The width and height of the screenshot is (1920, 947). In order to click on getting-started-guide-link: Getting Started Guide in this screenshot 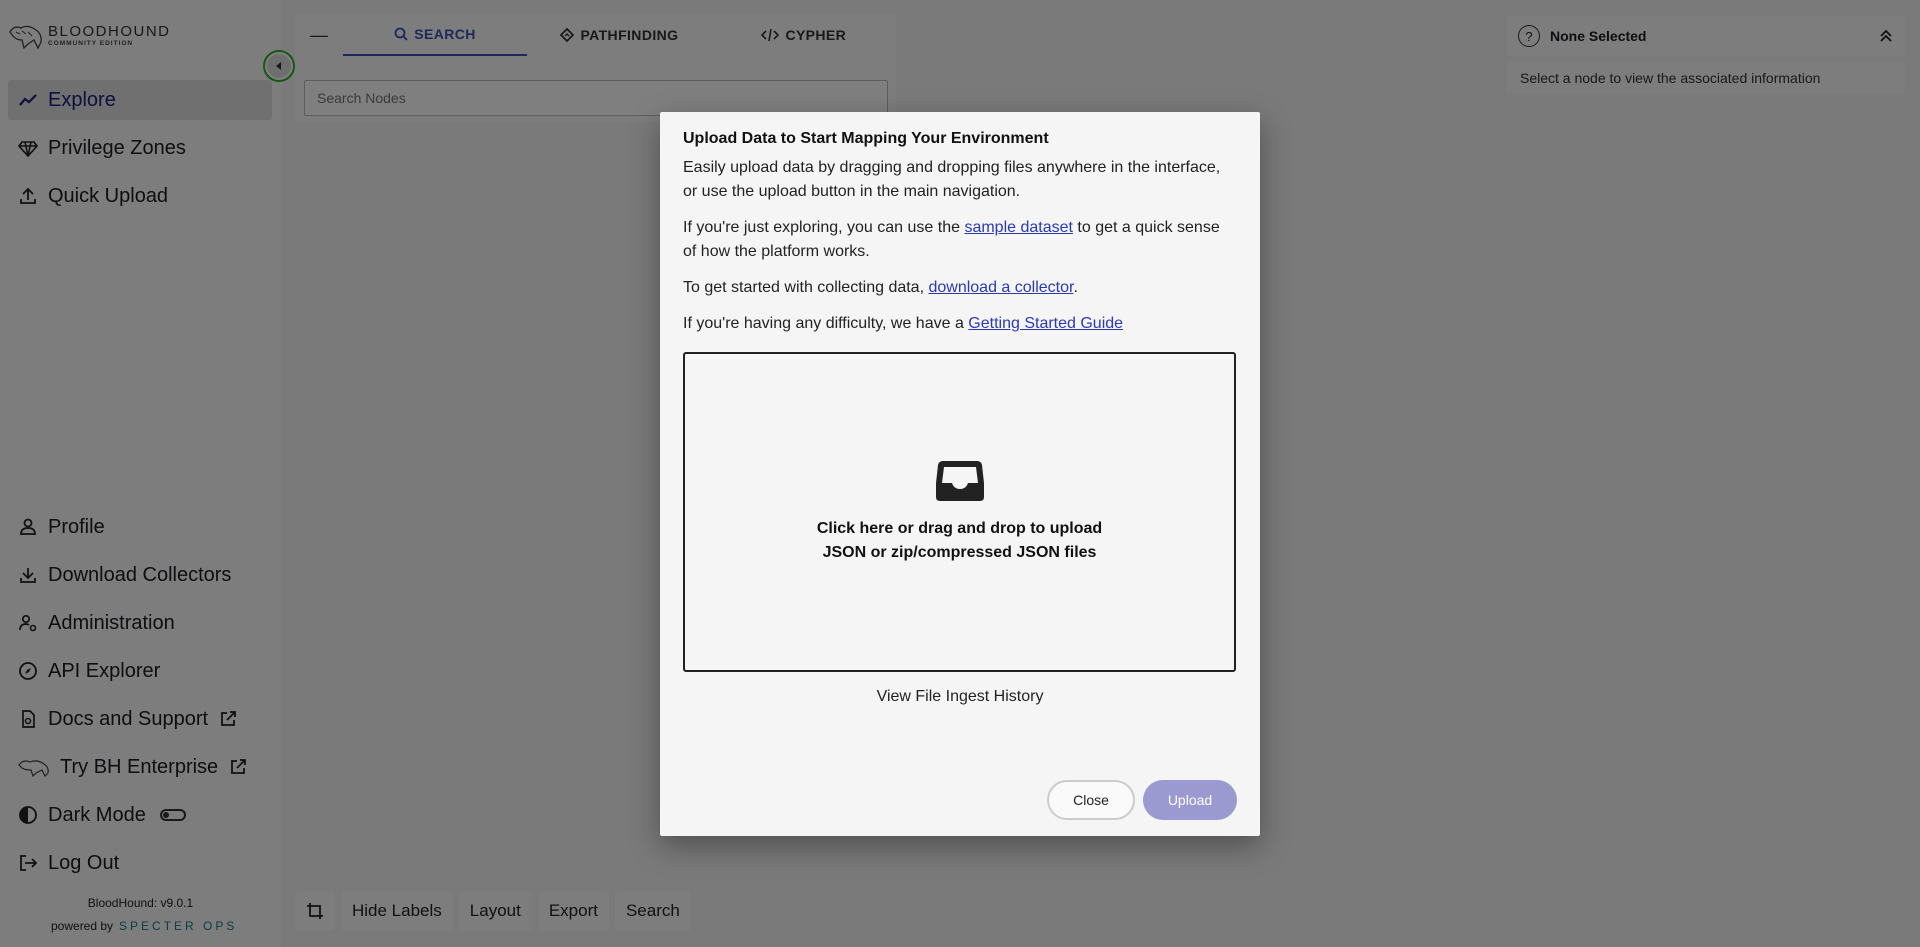, I will do `click(1045, 323)`.